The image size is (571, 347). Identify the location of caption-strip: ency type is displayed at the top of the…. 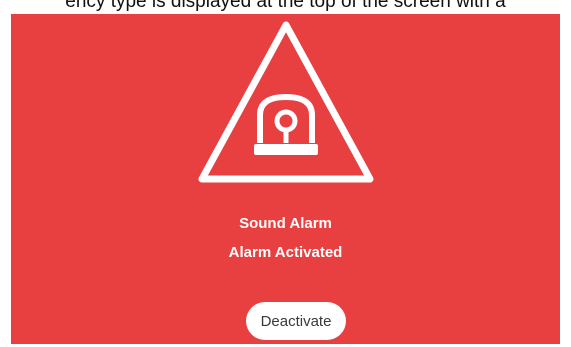
(285, 7).